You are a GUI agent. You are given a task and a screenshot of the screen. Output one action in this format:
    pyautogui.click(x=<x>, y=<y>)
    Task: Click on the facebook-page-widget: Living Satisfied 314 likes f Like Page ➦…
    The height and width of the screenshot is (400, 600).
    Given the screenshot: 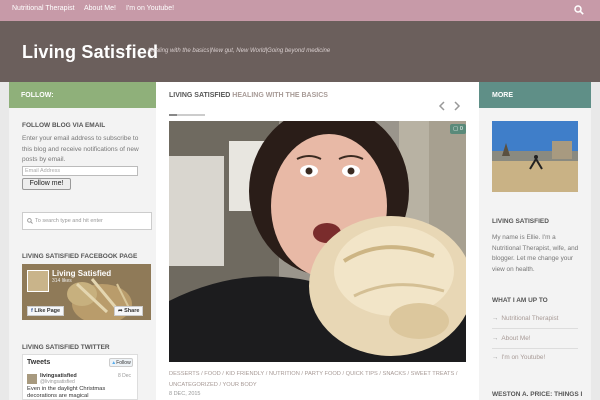 What is the action you would take?
    pyautogui.click(x=86, y=292)
    